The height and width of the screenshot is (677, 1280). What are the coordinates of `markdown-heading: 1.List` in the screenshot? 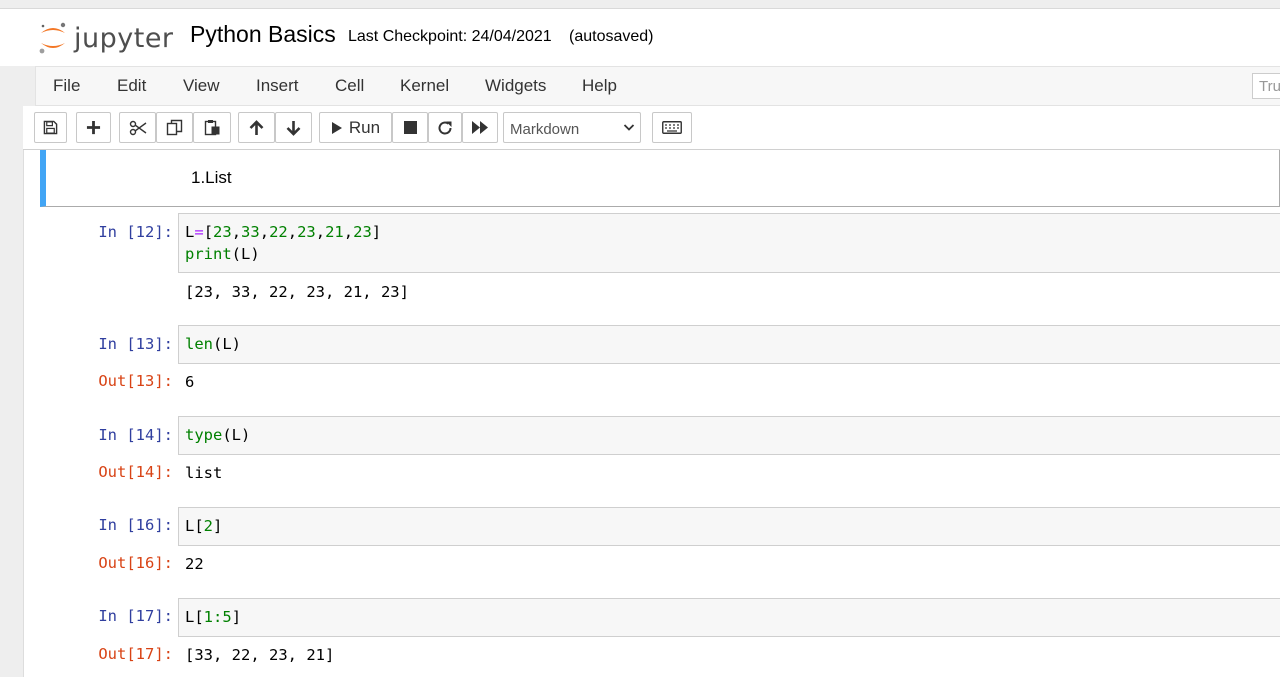 It's located at (211, 177).